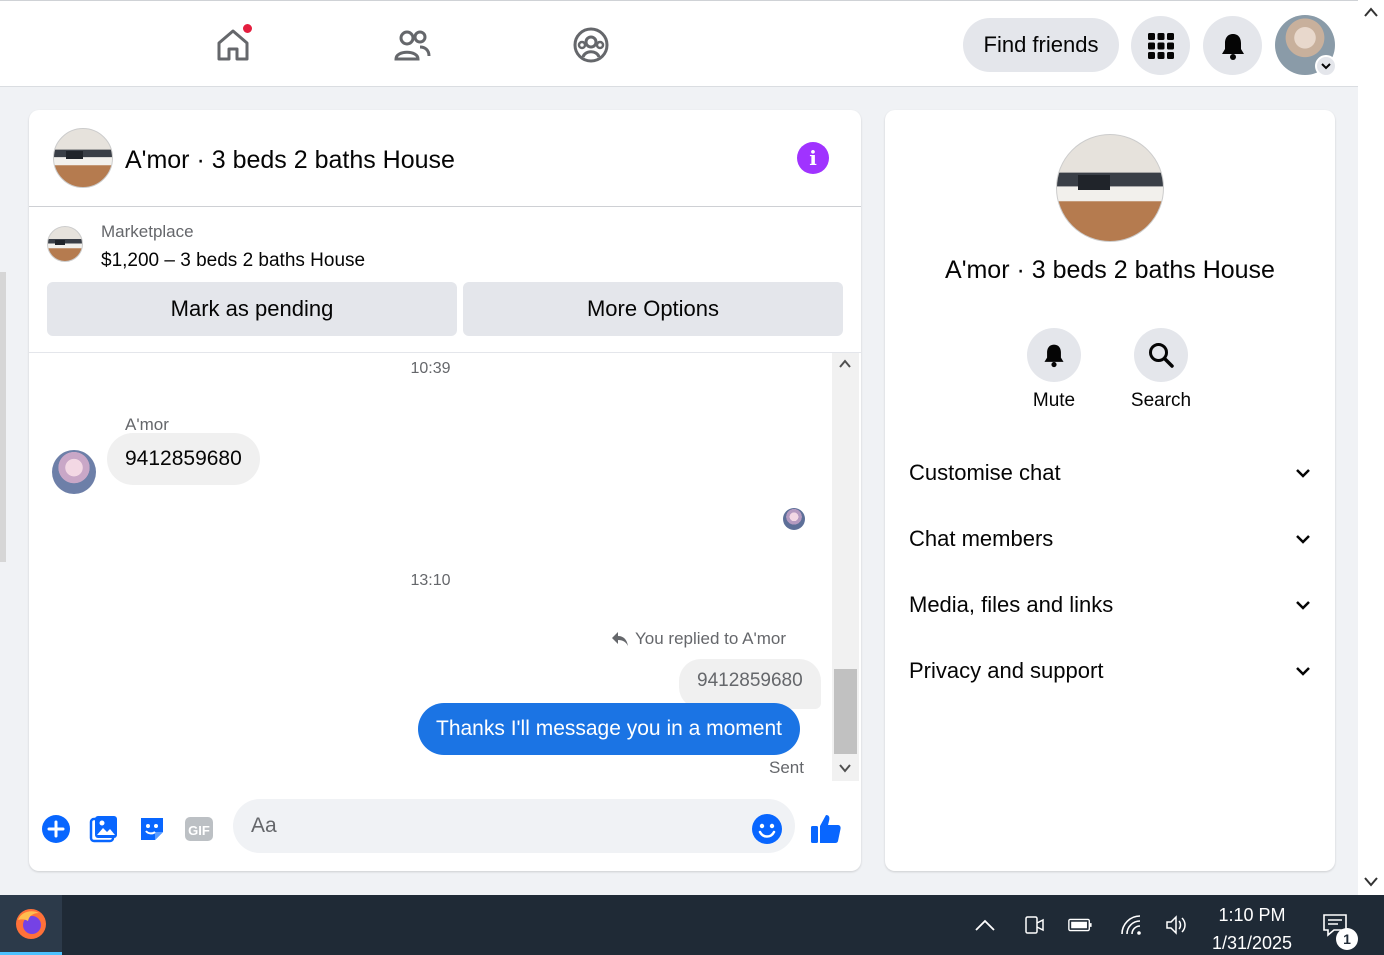 The width and height of the screenshot is (1384, 955). Describe the element at coordinates (679, 43) in the screenshot. I see `top-navigation: Find friends` at that location.